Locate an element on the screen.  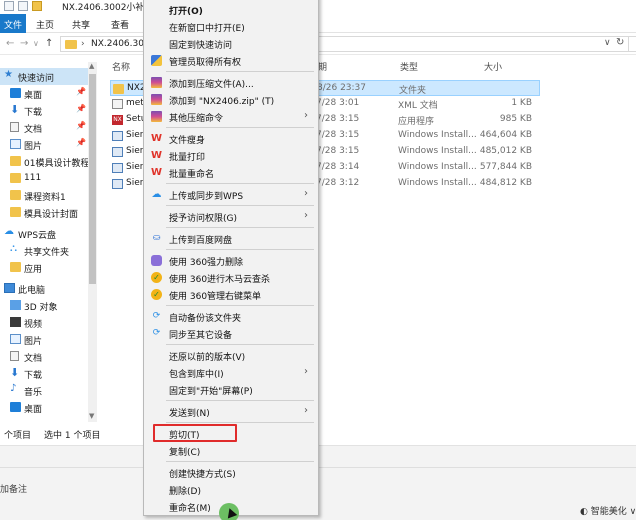
item-count: 个项目 is located at coordinates (18, 436).